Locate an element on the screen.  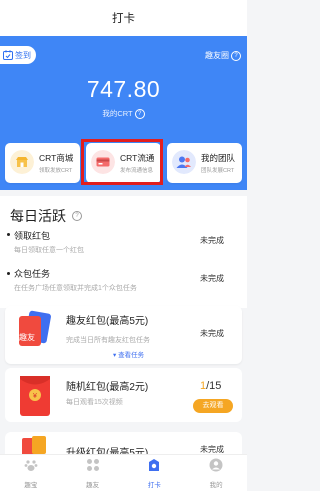
grid-icon is located at coordinates (92, 465).